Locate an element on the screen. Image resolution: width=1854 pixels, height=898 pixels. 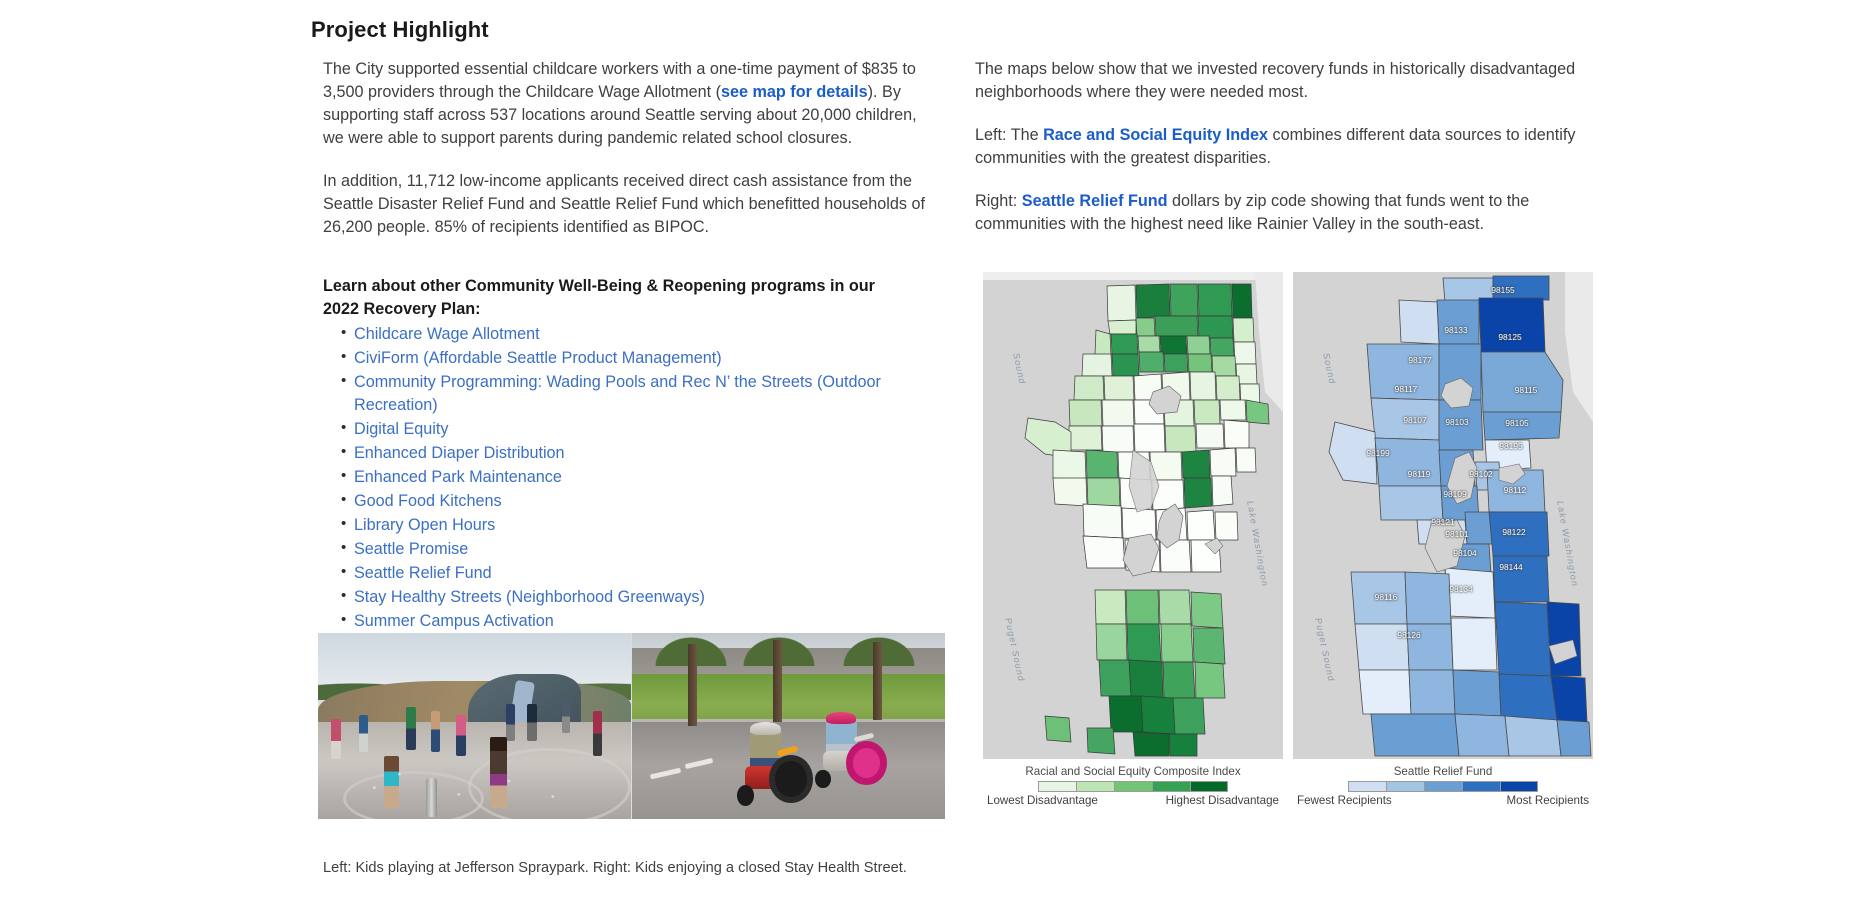
left-map-desc-part1: Left: The is located at coordinates (1009, 135).